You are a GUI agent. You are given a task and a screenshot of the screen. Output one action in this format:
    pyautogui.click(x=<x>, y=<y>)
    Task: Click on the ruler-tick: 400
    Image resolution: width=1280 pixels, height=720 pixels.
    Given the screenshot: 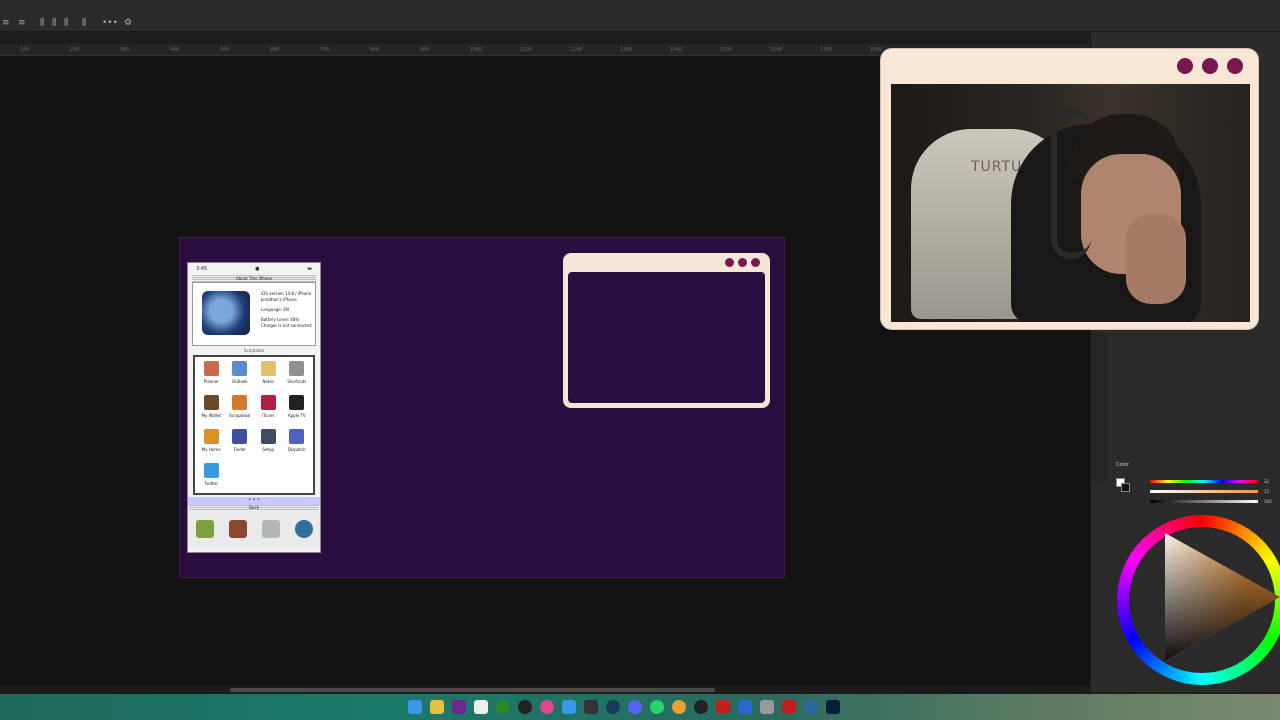 What is the action you would take?
    pyautogui.click(x=175, y=50)
    